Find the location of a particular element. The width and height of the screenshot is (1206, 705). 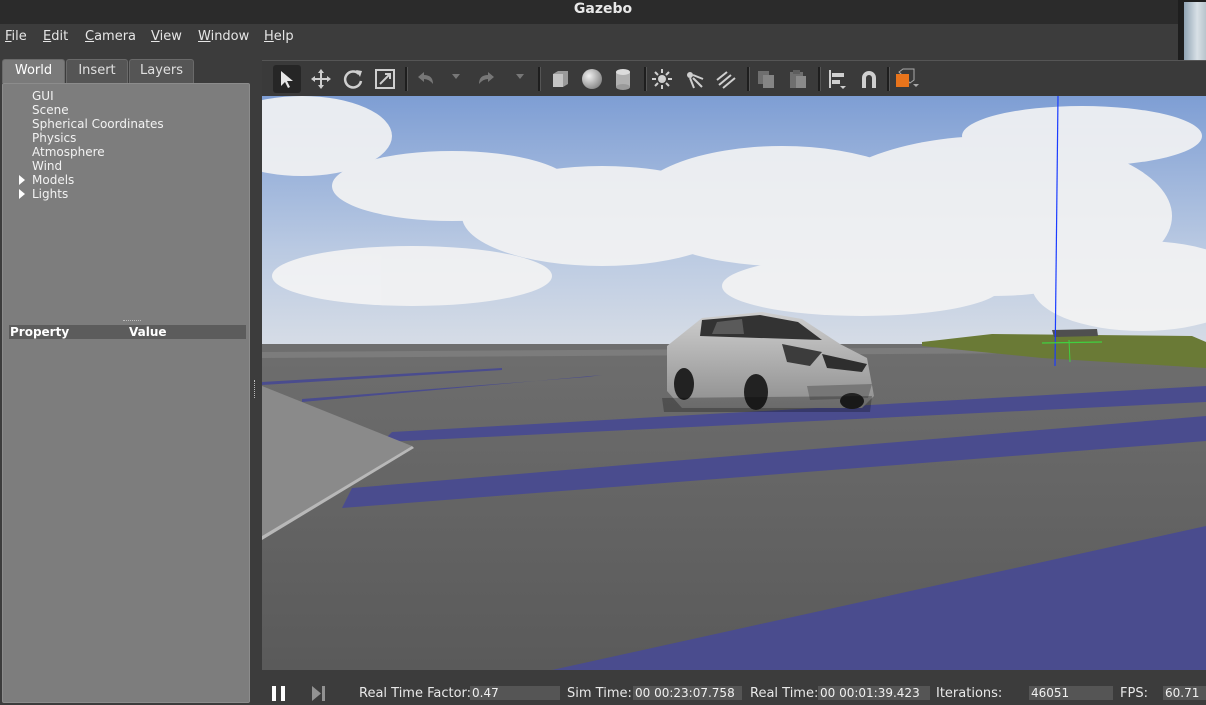

window-titlebar: Gazebo is located at coordinates (603, 12).